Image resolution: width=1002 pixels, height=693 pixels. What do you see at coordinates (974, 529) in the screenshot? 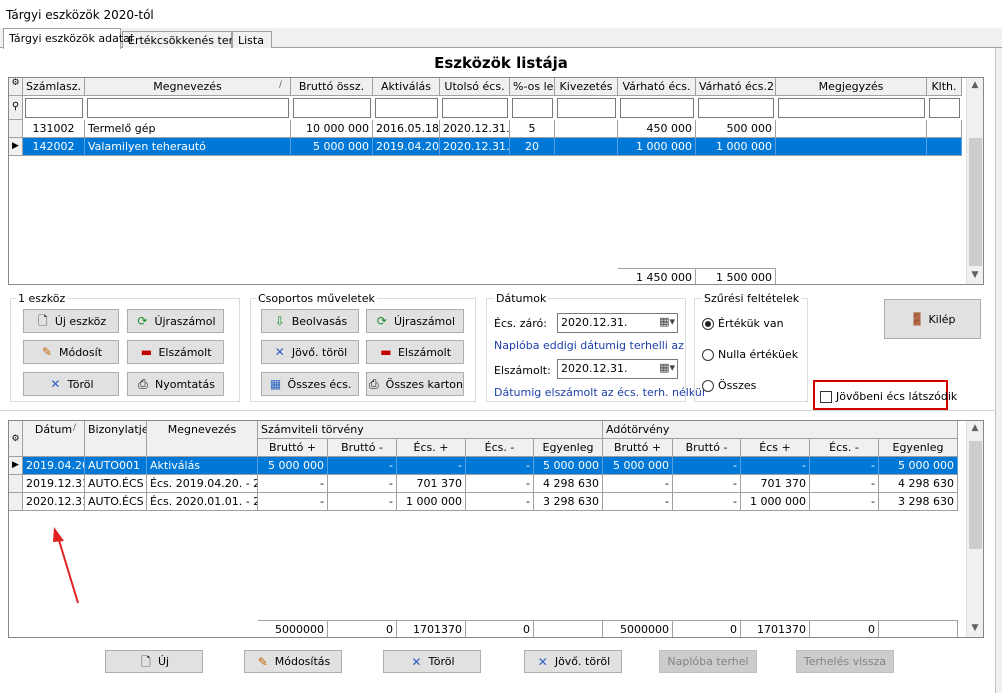
I see `ledger-grid-scrollbar: ▲ ▼` at bounding box center [974, 529].